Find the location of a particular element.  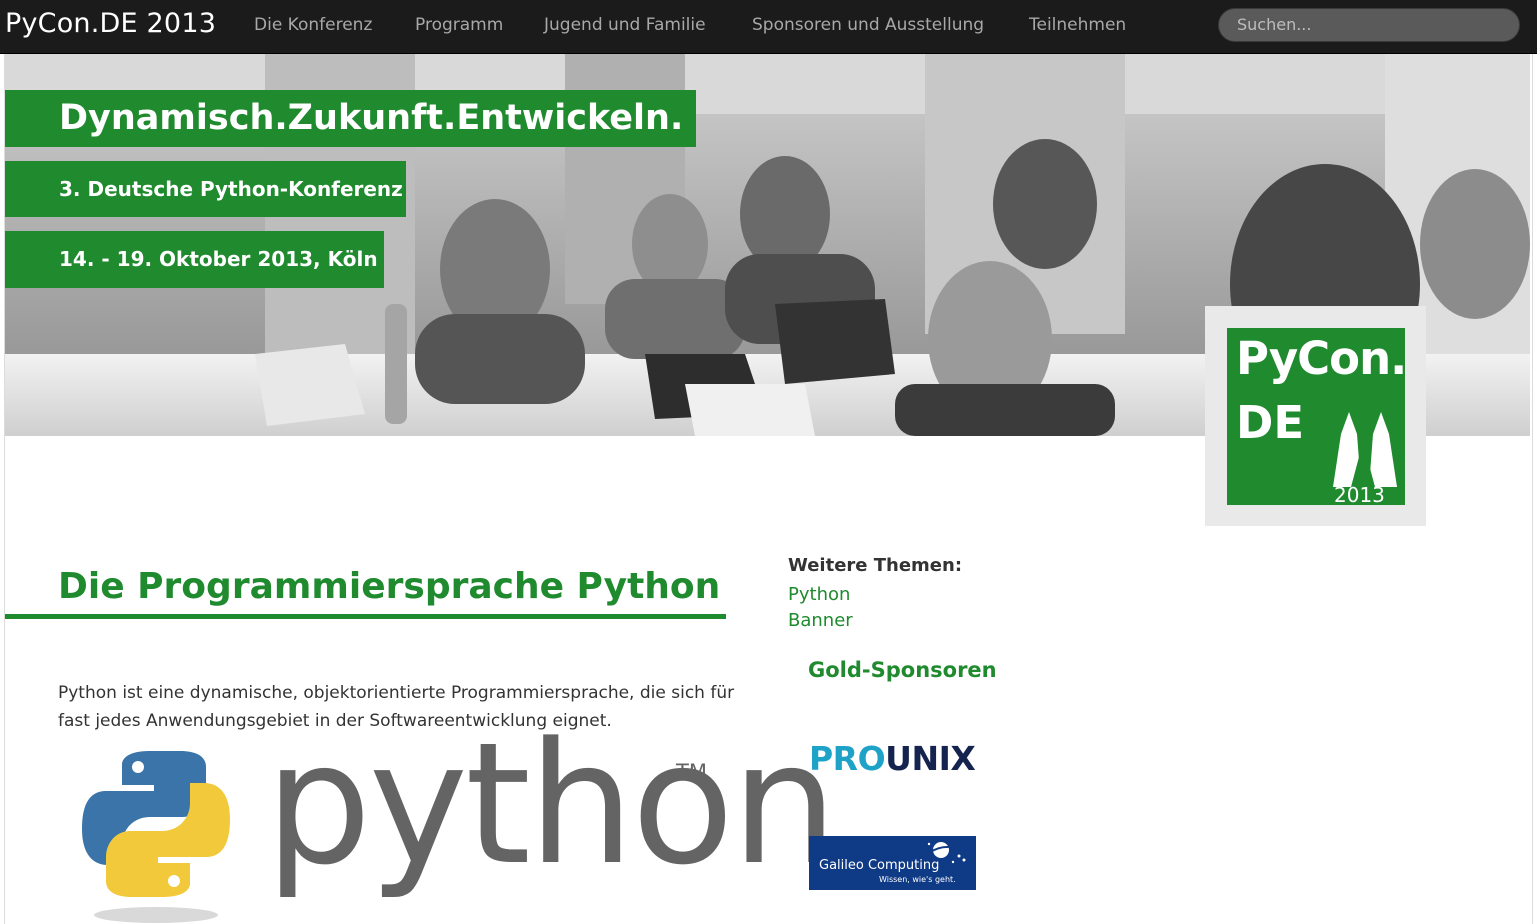

python-logo-trademark: TM is located at coordinates (691, 772).